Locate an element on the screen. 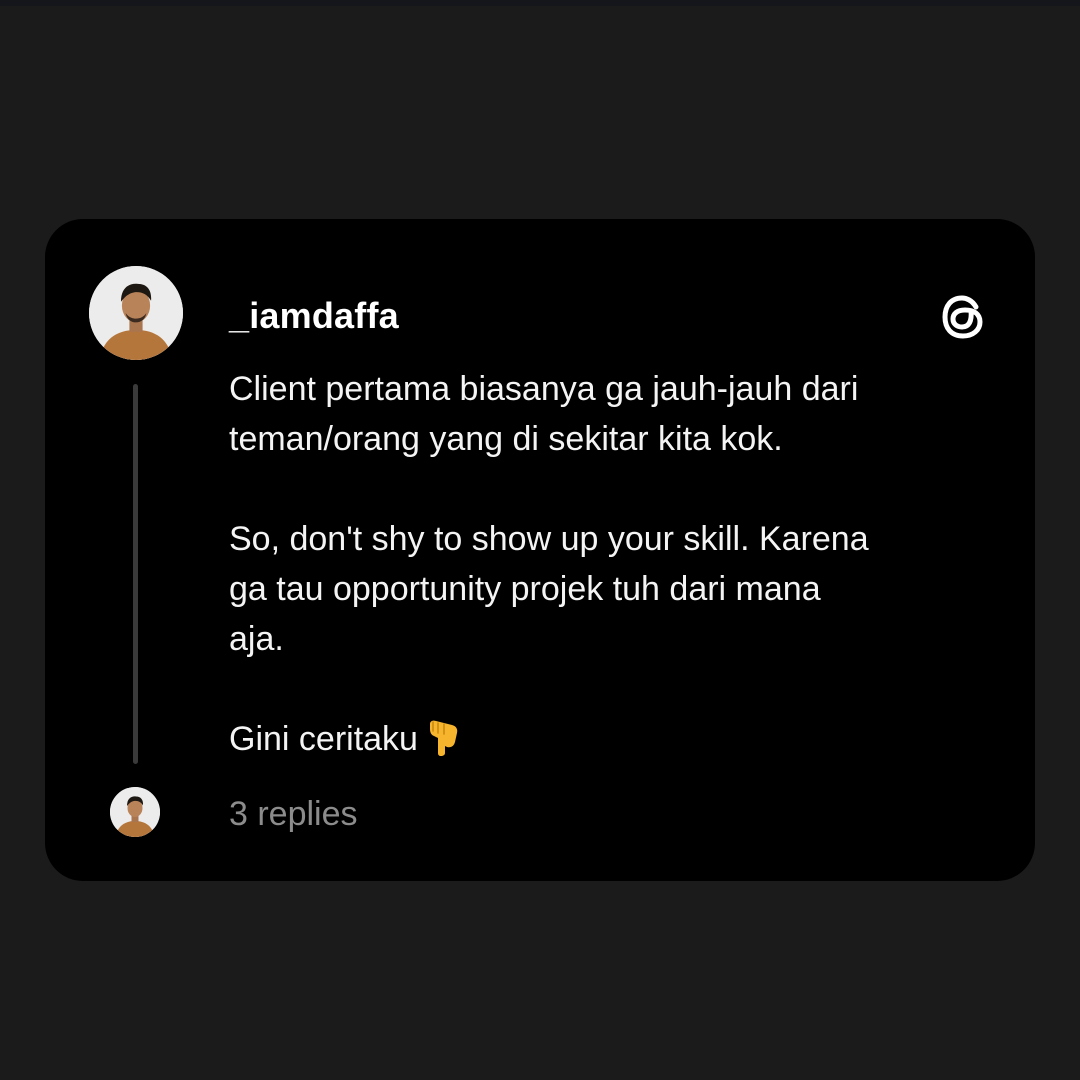 The image size is (1080, 1080). top-edge-bar is located at coordinates (540, 3).